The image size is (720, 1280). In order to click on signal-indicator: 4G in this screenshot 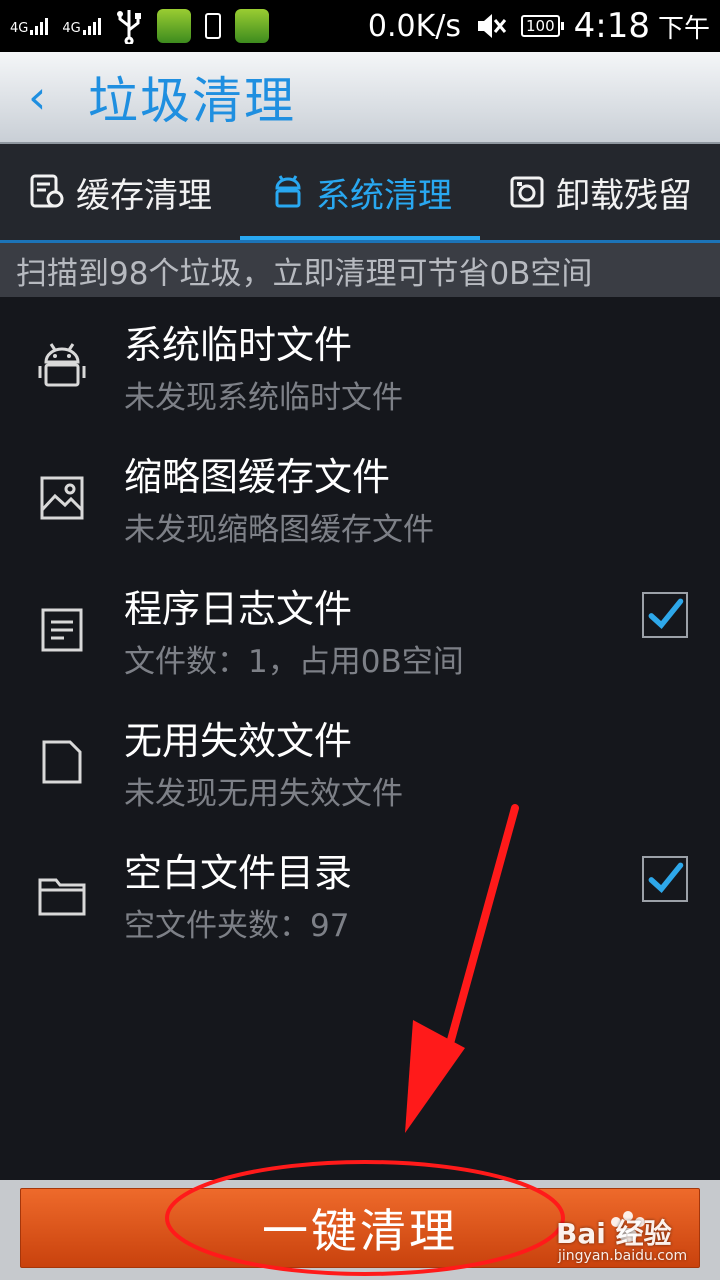, I will do `click(29, 26)`.